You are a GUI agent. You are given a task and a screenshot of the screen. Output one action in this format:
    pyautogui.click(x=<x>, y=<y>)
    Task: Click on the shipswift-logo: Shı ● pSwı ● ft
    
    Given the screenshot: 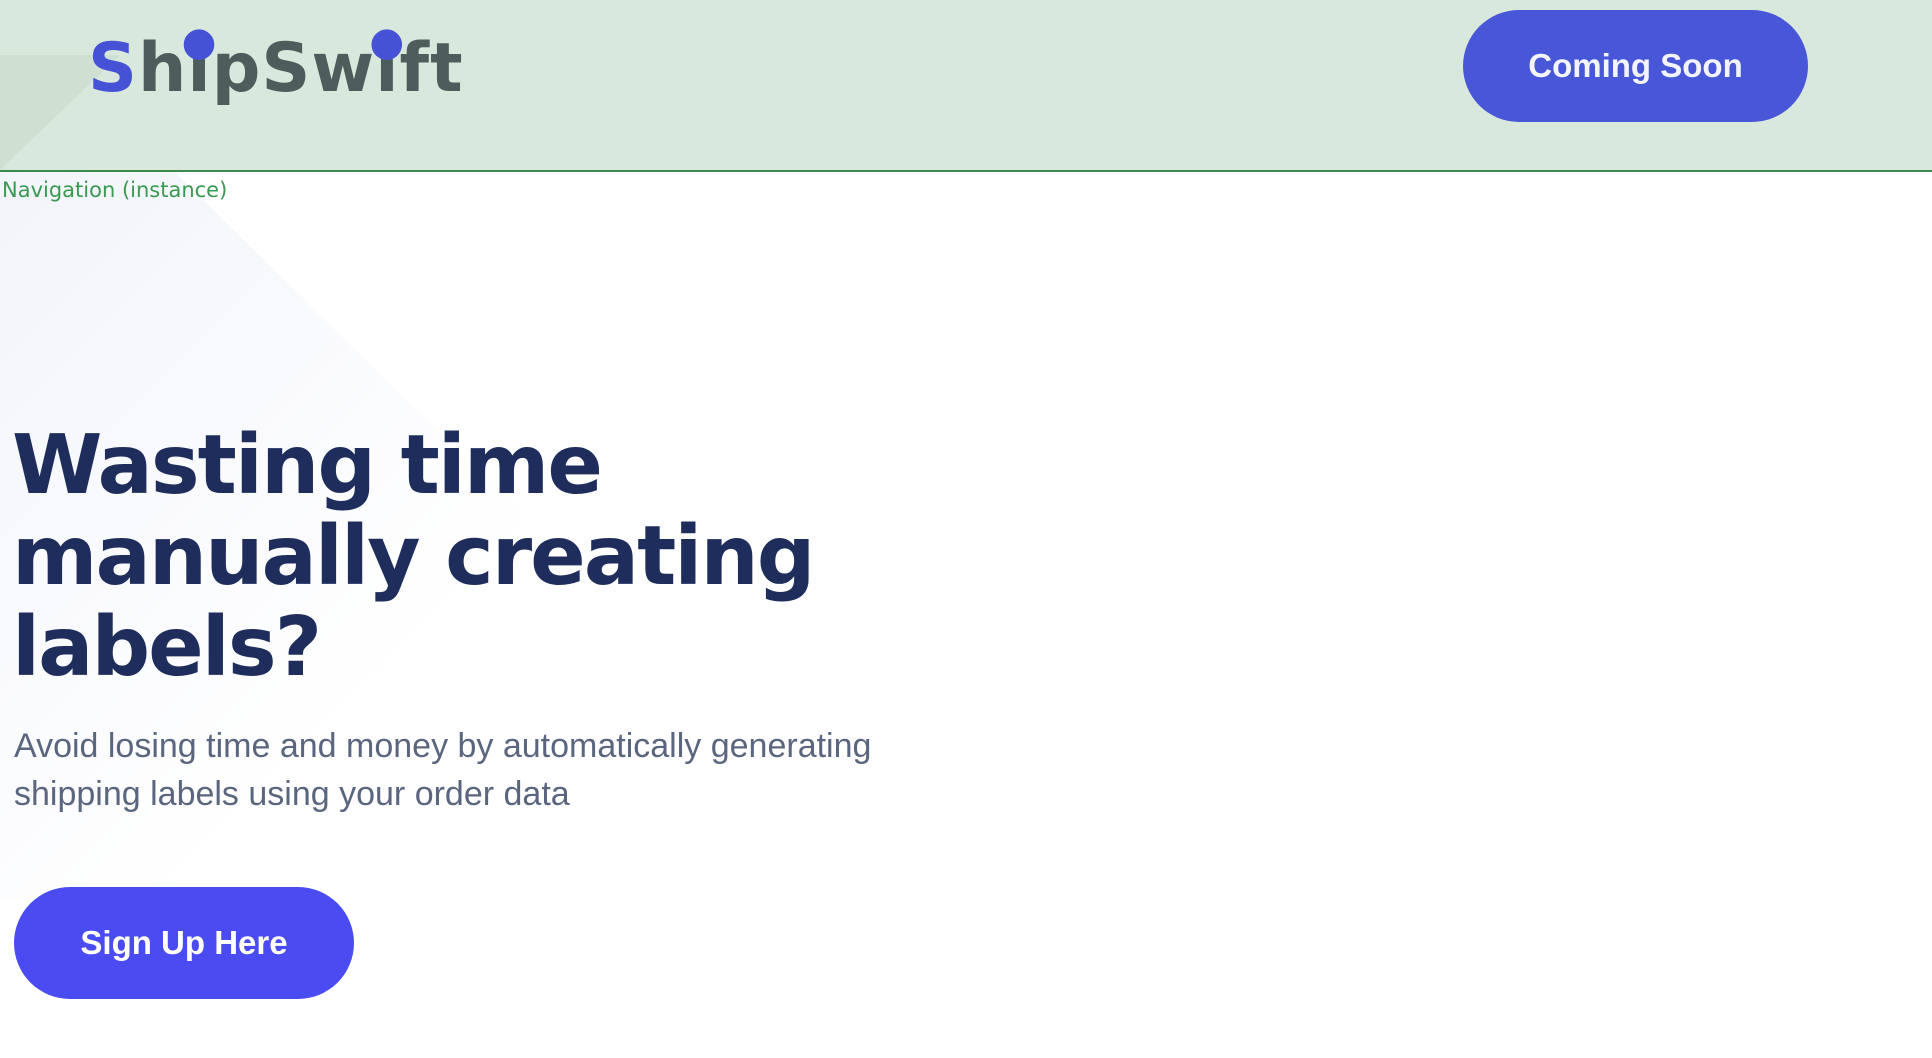 What is the action you would take?
    pyautogui.click(x=276, y=70)
    